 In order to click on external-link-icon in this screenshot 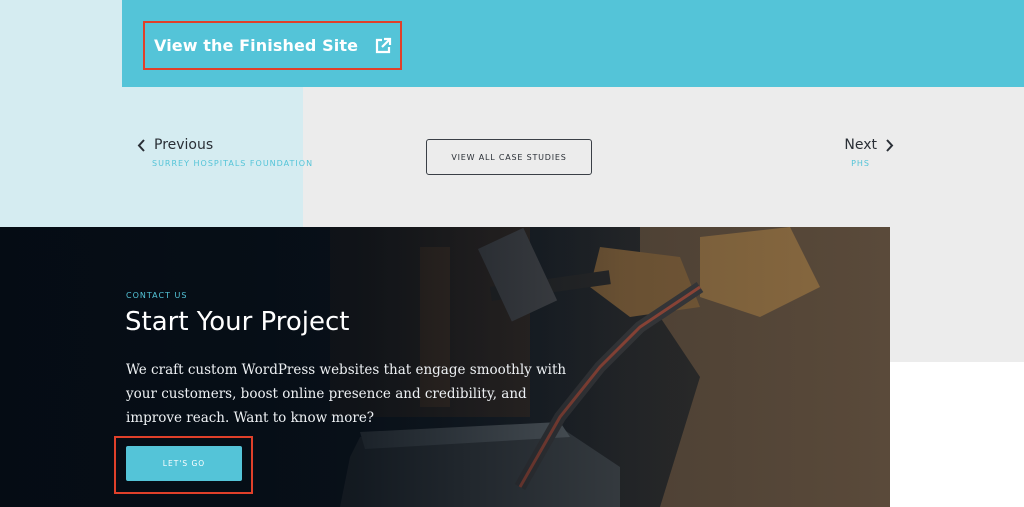, I will do `click(383, 45)`.